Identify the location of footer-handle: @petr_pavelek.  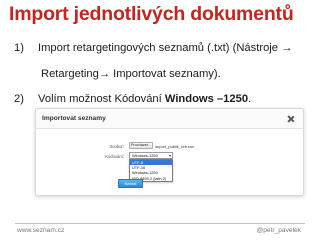
(278, 230).